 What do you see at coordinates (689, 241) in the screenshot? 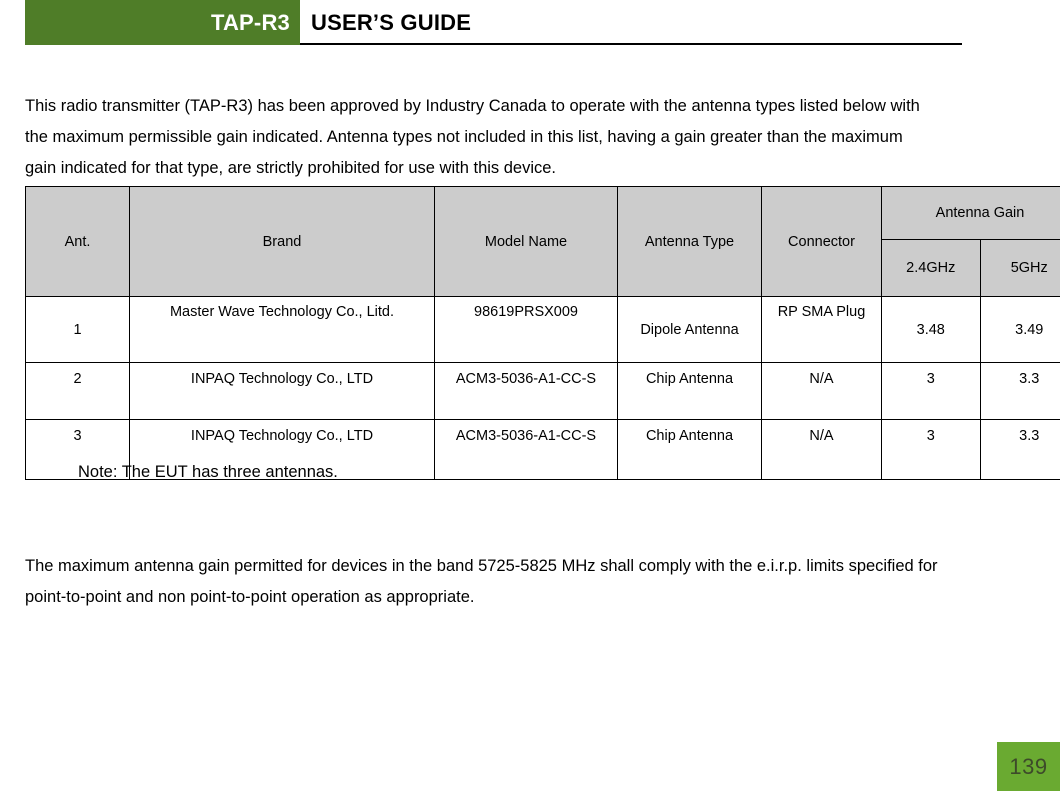
I see `column-header-antenna-type: Antenna Type` at bounding box center [689, 241].